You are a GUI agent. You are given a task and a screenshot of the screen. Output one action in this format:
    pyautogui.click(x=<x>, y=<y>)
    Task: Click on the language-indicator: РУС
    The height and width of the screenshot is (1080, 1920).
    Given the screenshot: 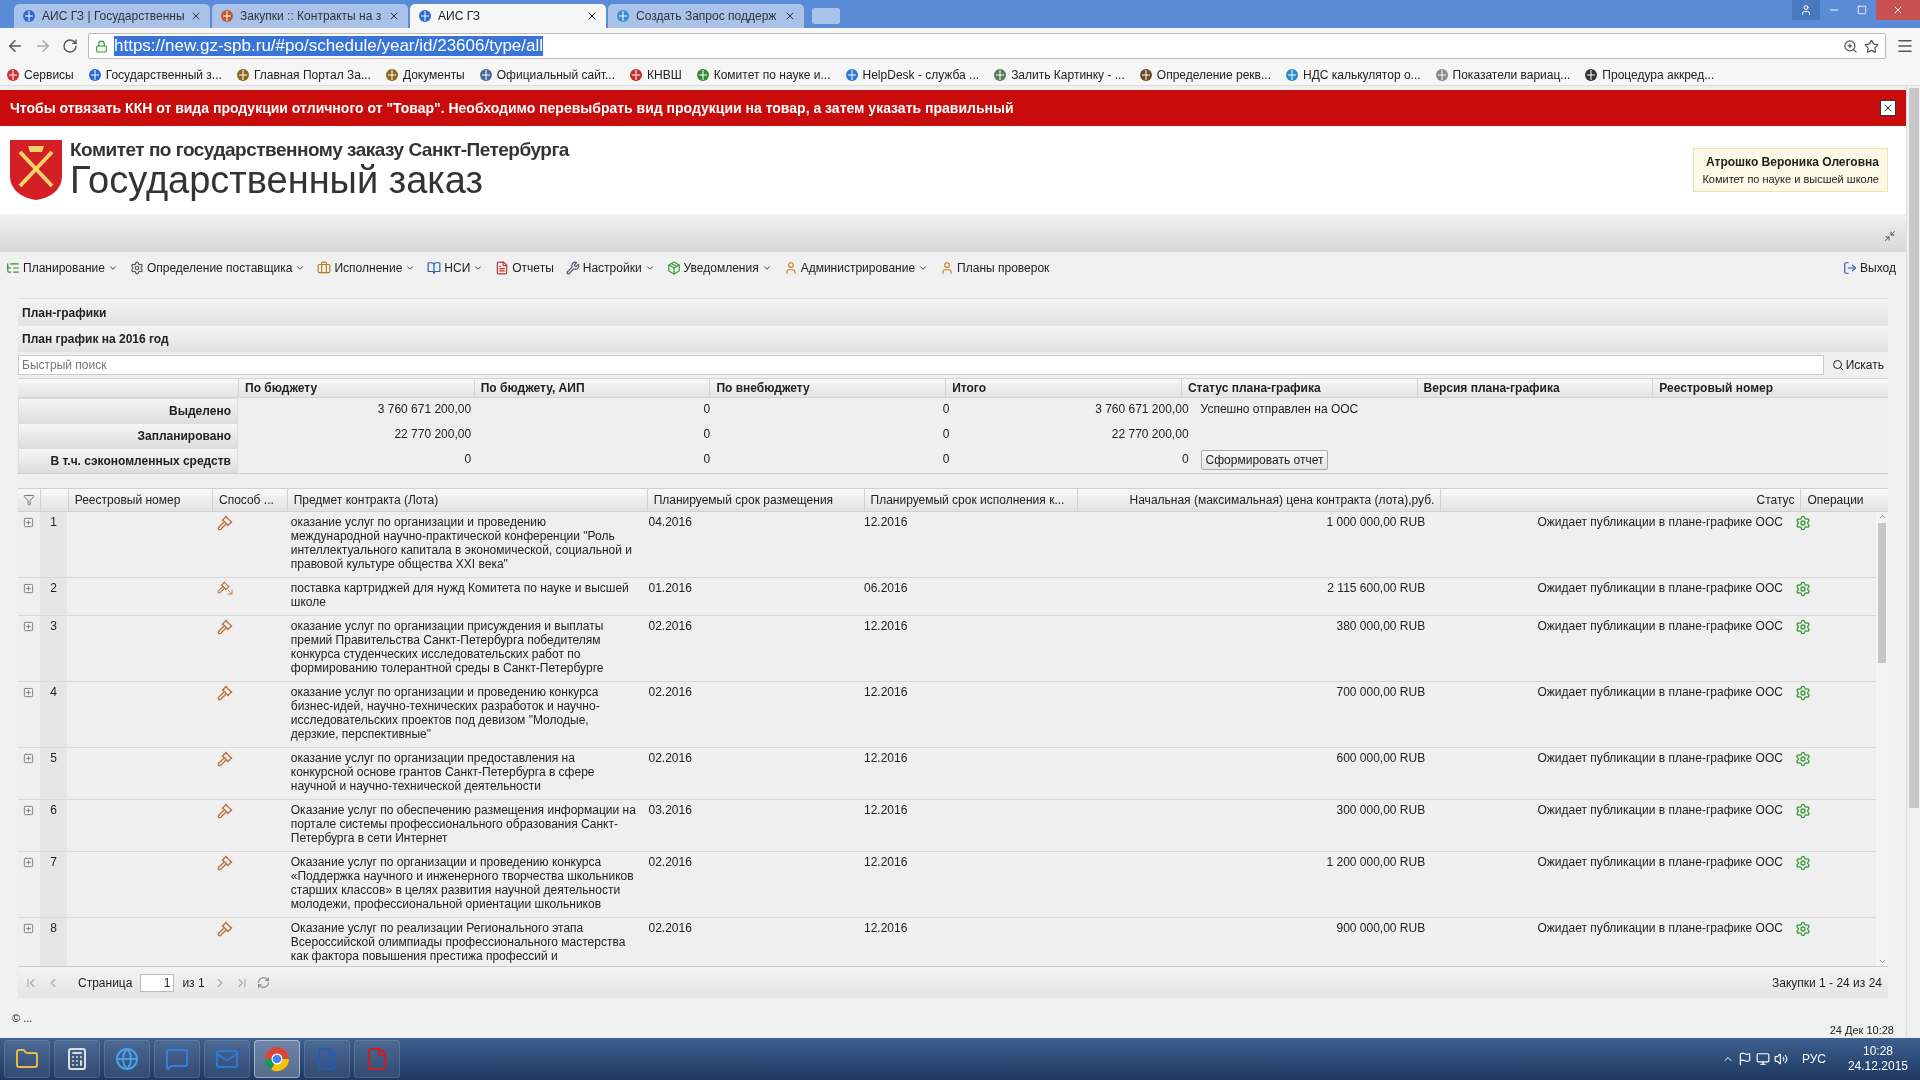 What is the action you would take?
    pyautogui.click(x=1813, y=1059)
    